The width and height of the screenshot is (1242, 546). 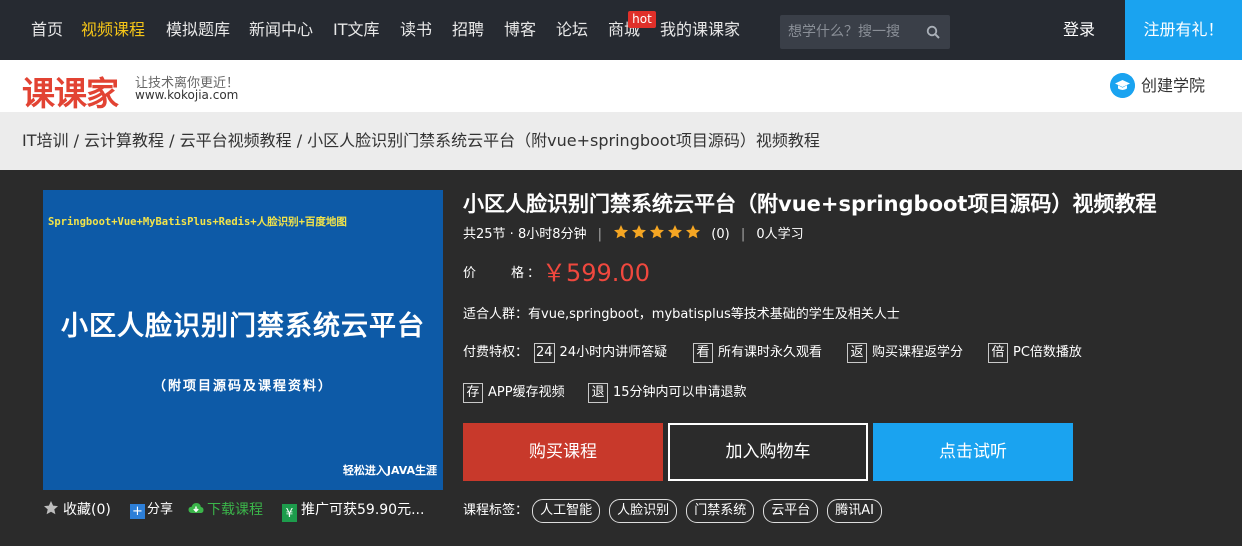 What do you see at coordinates (918, 352) in the screenshot?
I see `privilege-text: 购买课程返学分` at bounding box center [918, 352].